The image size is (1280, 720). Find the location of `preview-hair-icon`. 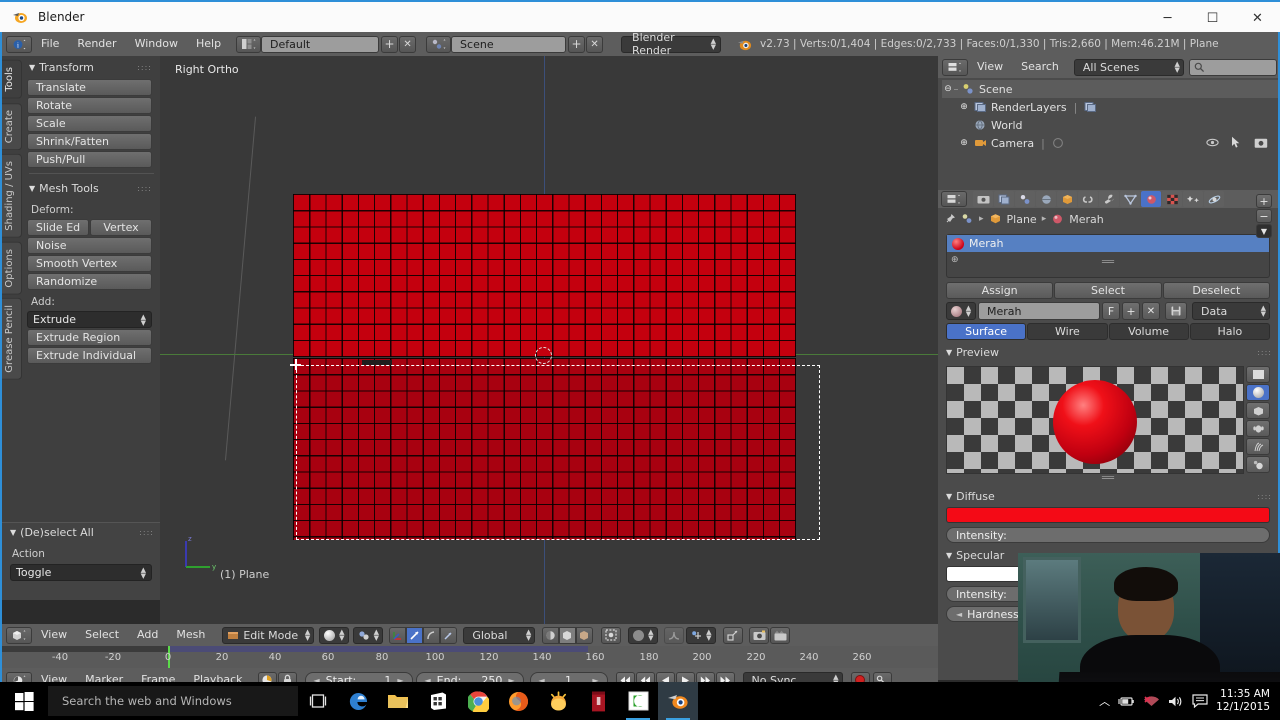

preview-hair-icon is located at coordinates (1258, 446).